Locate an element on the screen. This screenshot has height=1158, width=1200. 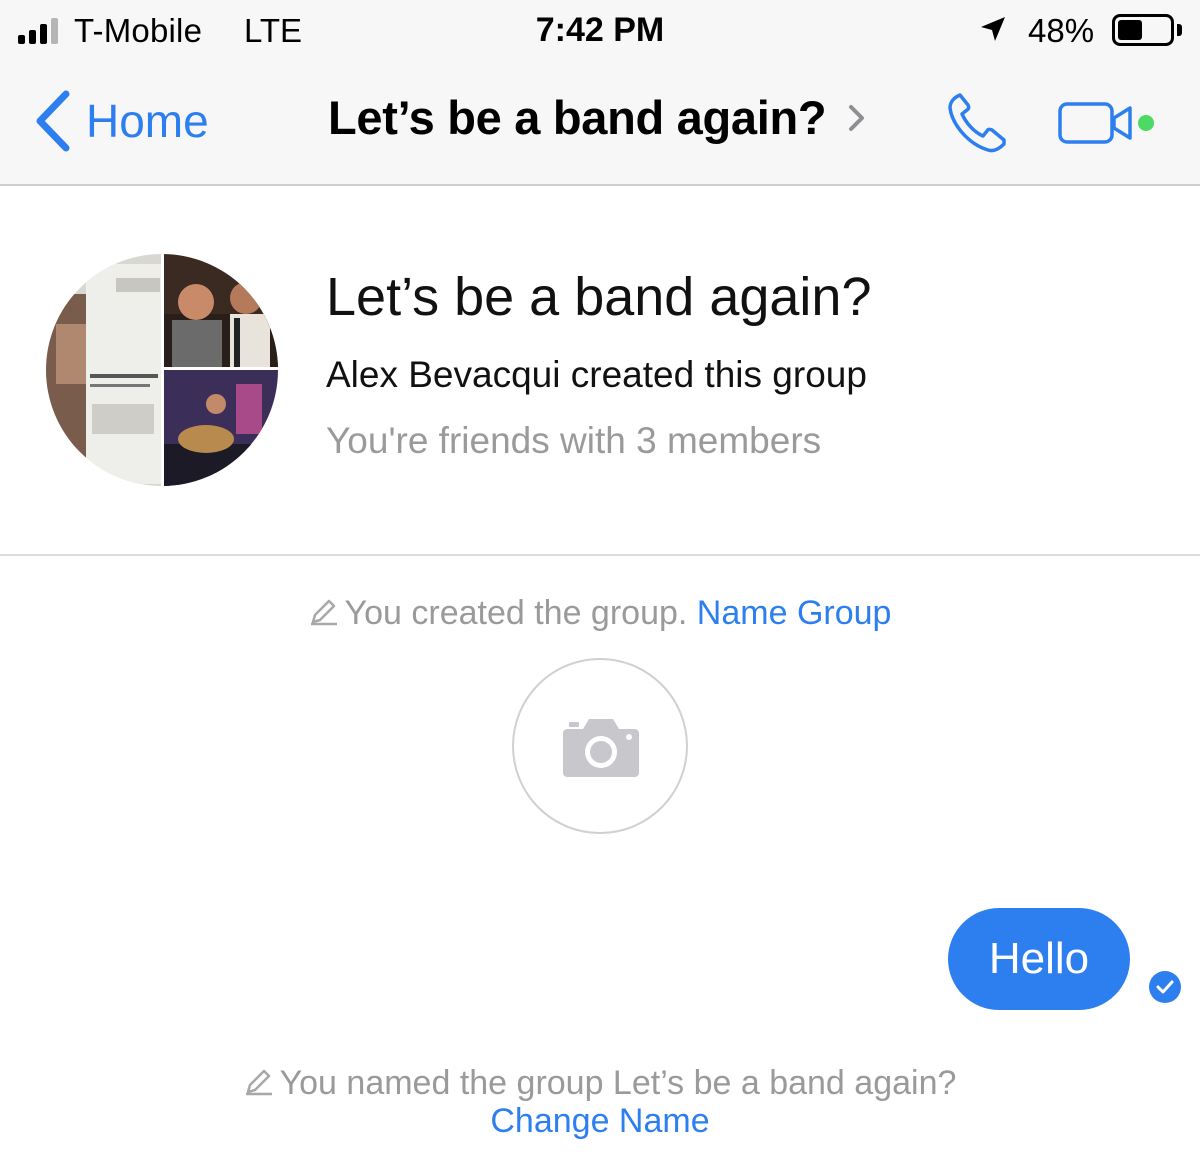
camera-icon is located at coordinates (601, 748).